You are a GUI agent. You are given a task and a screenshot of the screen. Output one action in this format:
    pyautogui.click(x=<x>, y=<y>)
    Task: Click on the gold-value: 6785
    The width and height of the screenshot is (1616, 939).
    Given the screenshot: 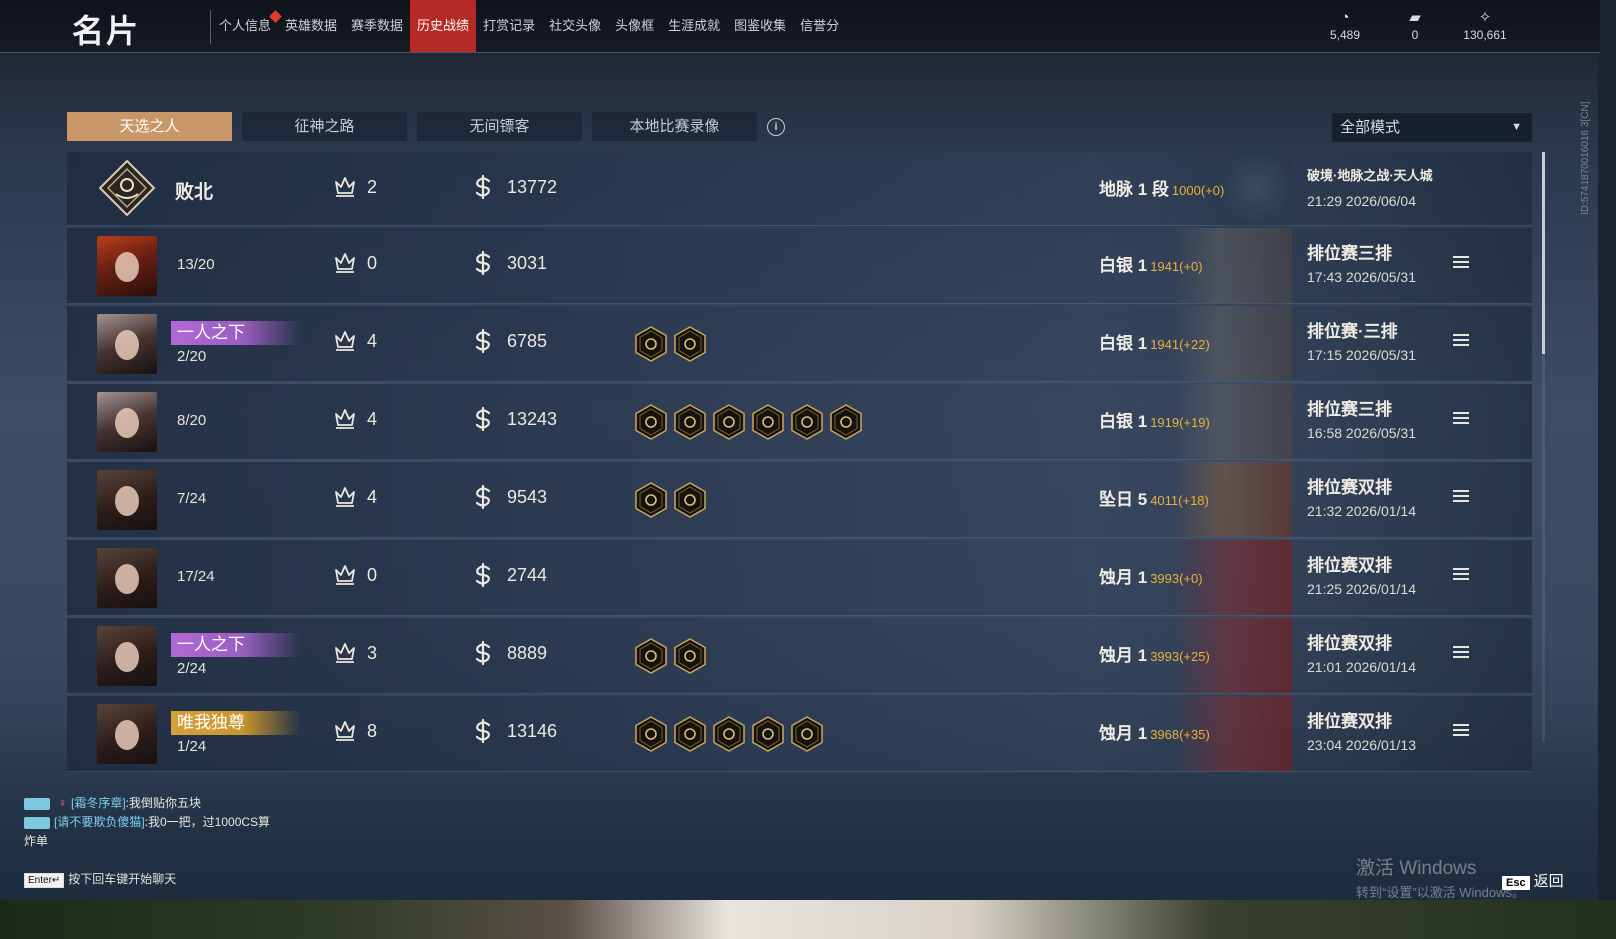 What is the action you would take?
    pyautogui.click(x=527, y=341)
    